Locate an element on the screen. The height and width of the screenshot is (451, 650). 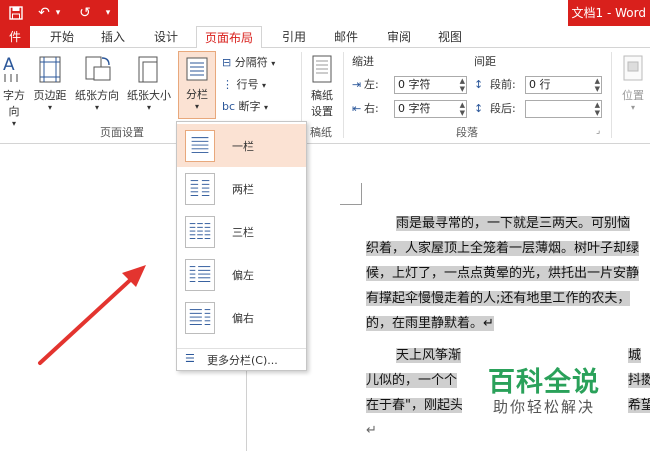
watermark-title: 百科全说 is located at coordinates (544, 382).